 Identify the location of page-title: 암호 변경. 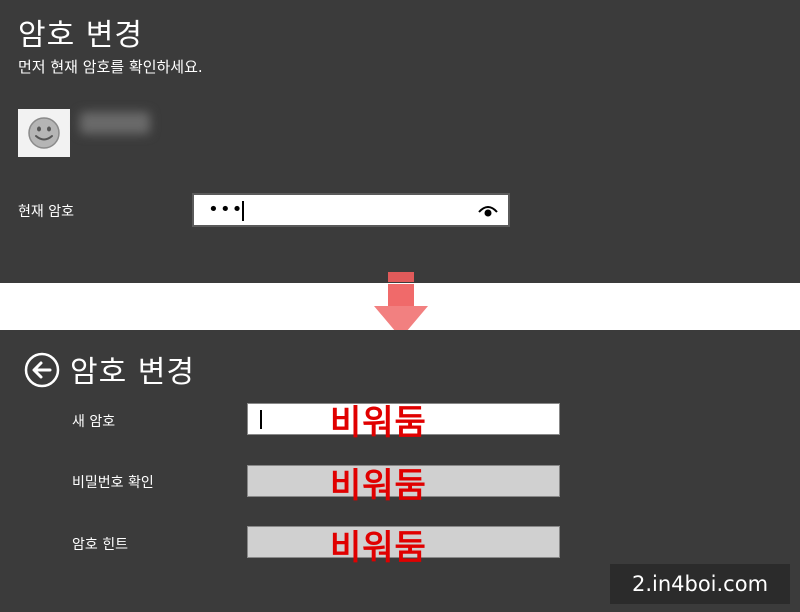
(80, 35).